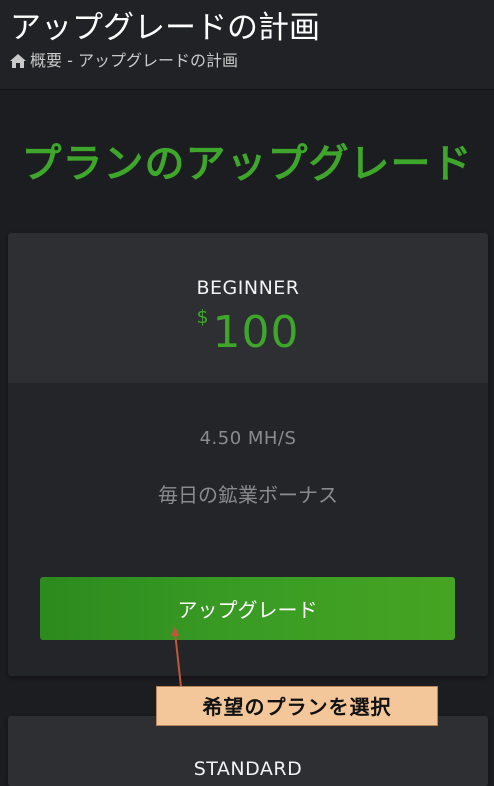 This screenshot has width=494, height=786. Describe the element at coordinates (18, 61) in the screenshot. I see `home-icon` at that location.